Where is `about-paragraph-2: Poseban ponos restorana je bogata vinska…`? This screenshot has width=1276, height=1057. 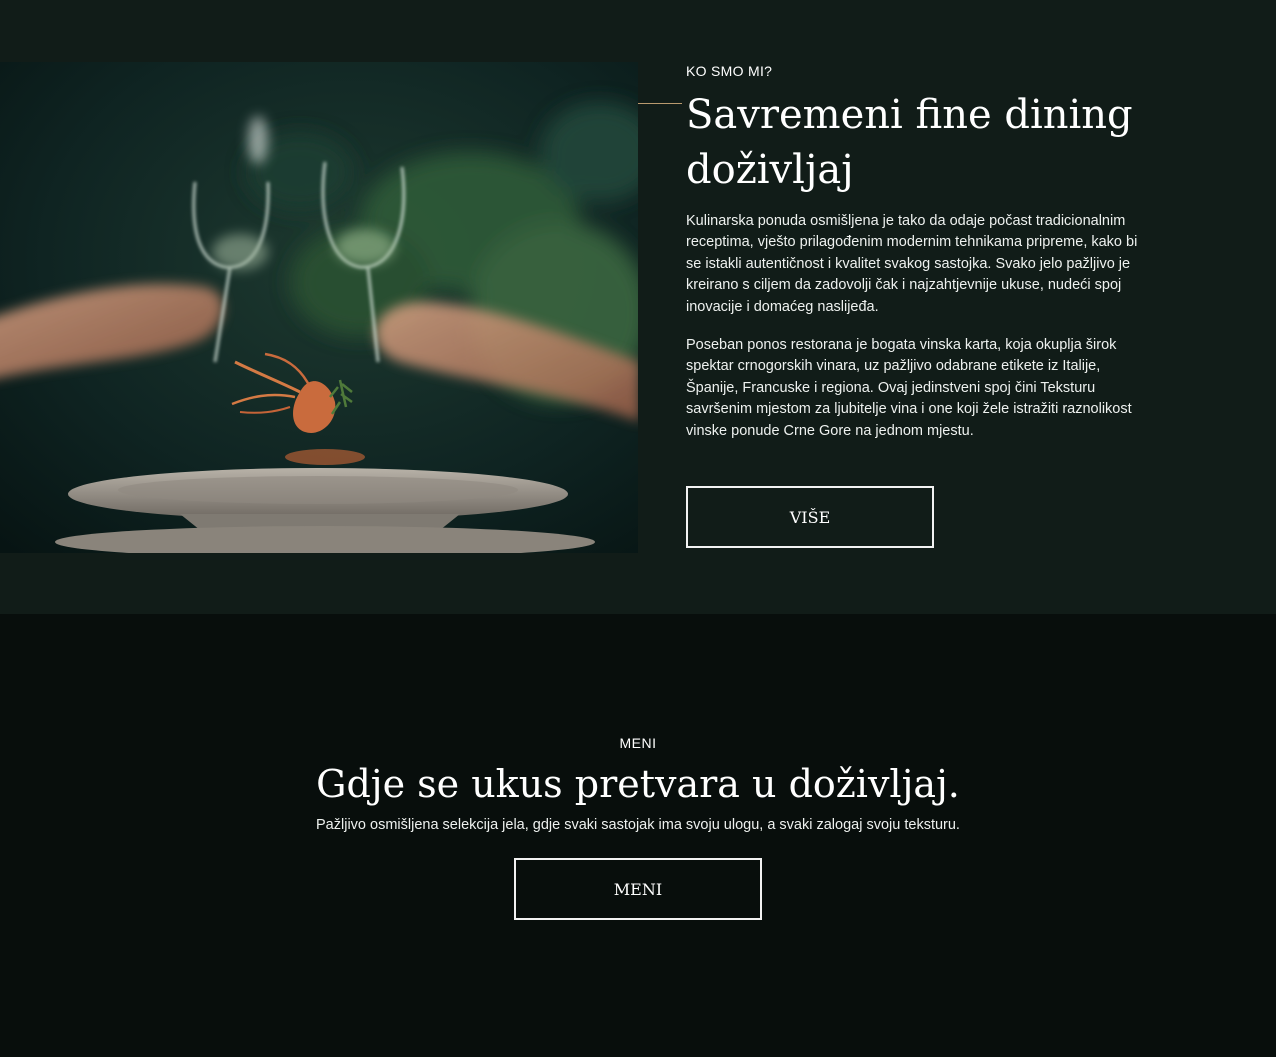
about-paragraph-2: Poseban ponos restorana je bogata vinska… is located at coordinates (909, 388).